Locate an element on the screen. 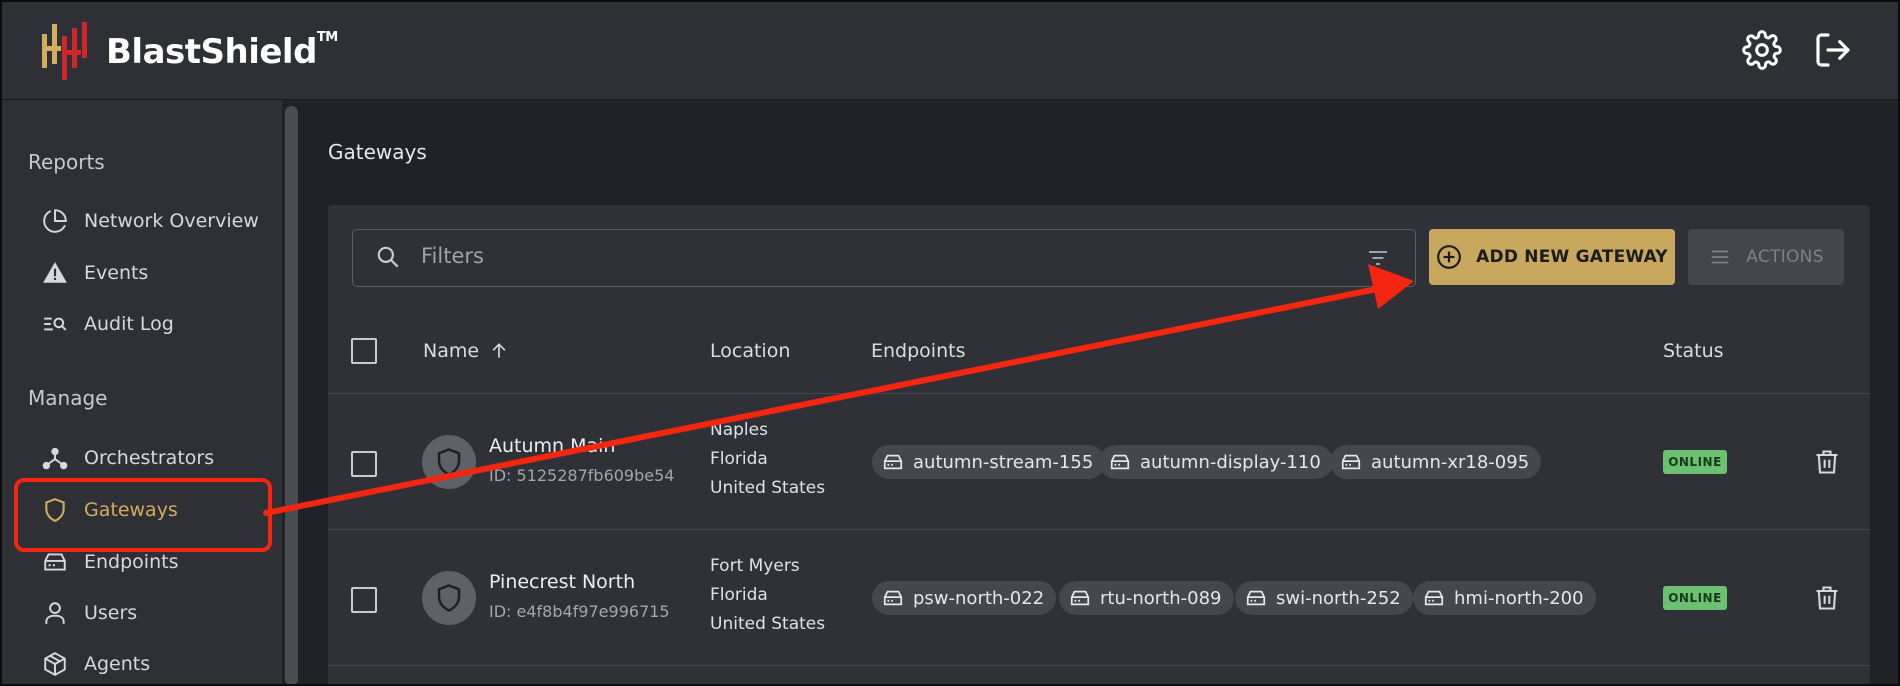 Image resolution: width=1900 pixels, height=686 pixels. sidebar-item-label: Agents is located at coordinates (117, 664).